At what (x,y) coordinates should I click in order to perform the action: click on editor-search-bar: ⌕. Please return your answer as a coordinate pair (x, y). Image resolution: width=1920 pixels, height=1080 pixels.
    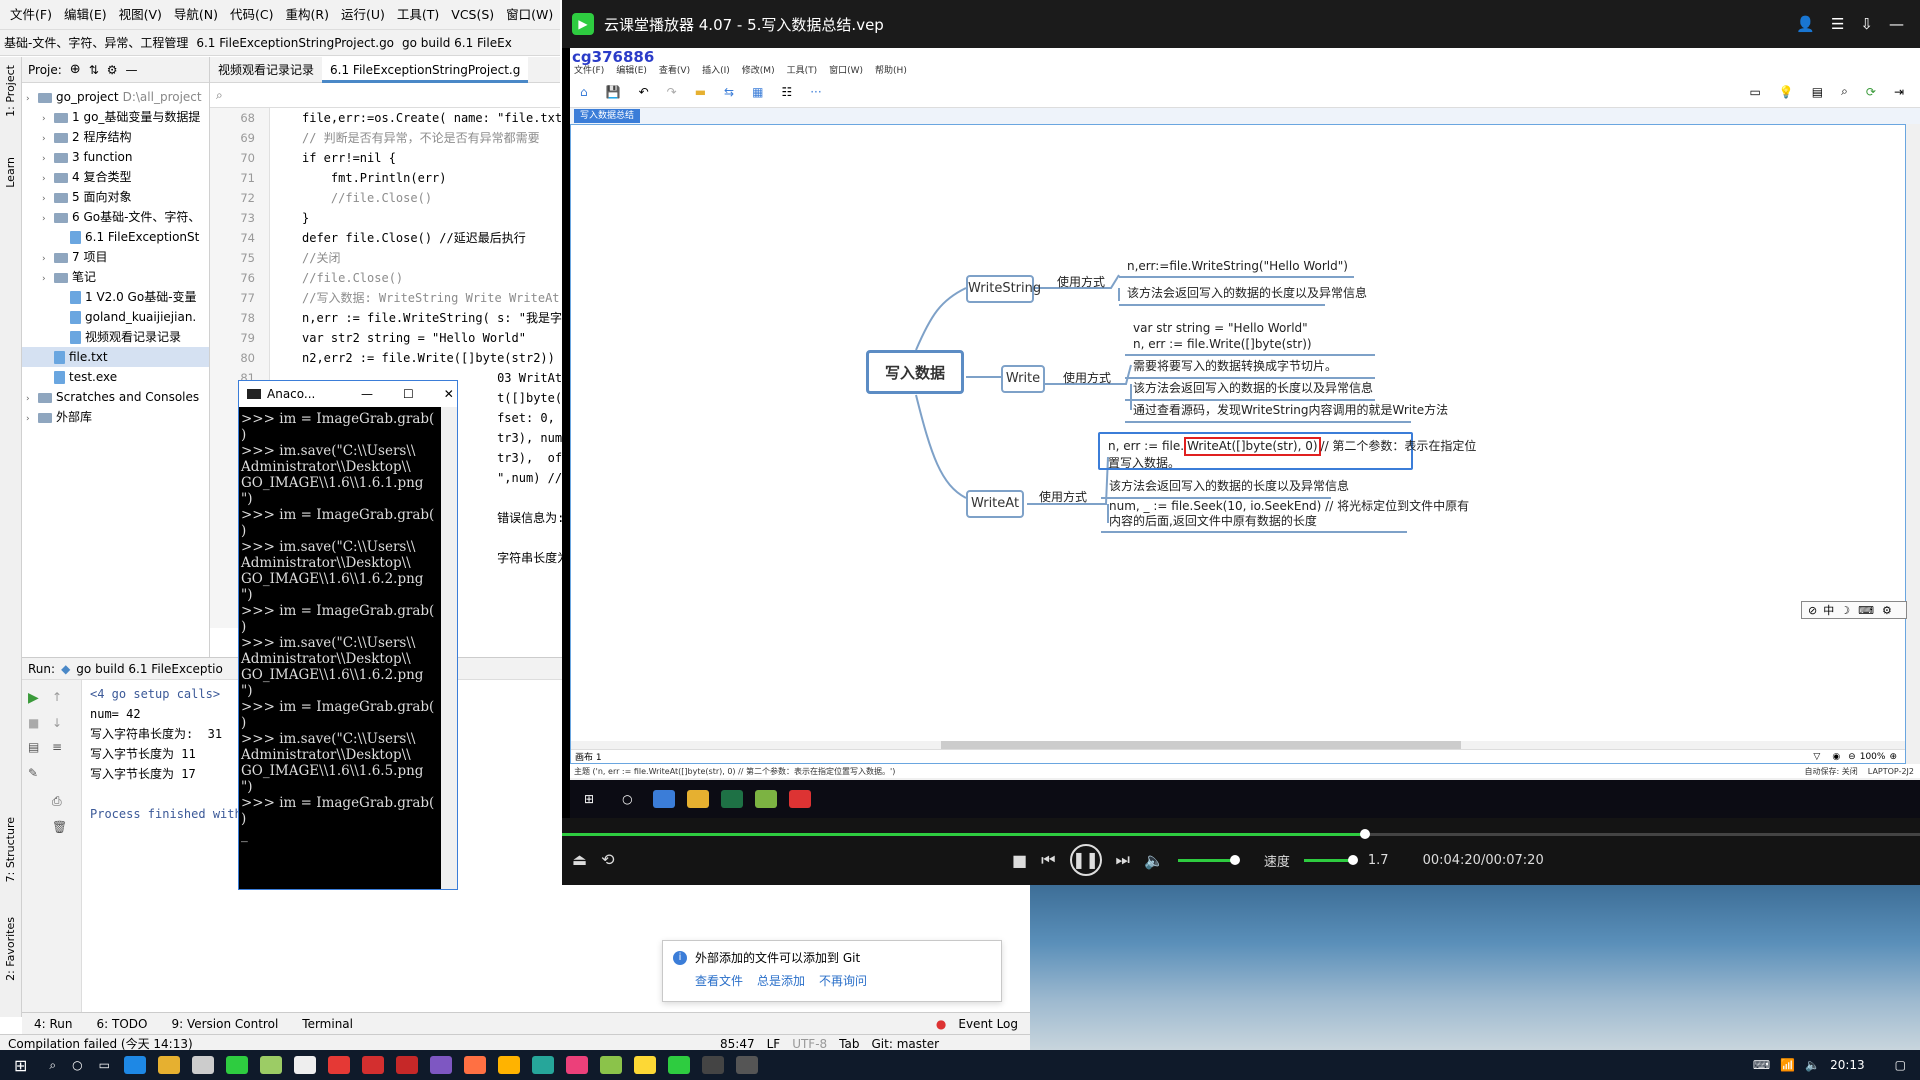
    Looking at the image, I should click on (385, 96).